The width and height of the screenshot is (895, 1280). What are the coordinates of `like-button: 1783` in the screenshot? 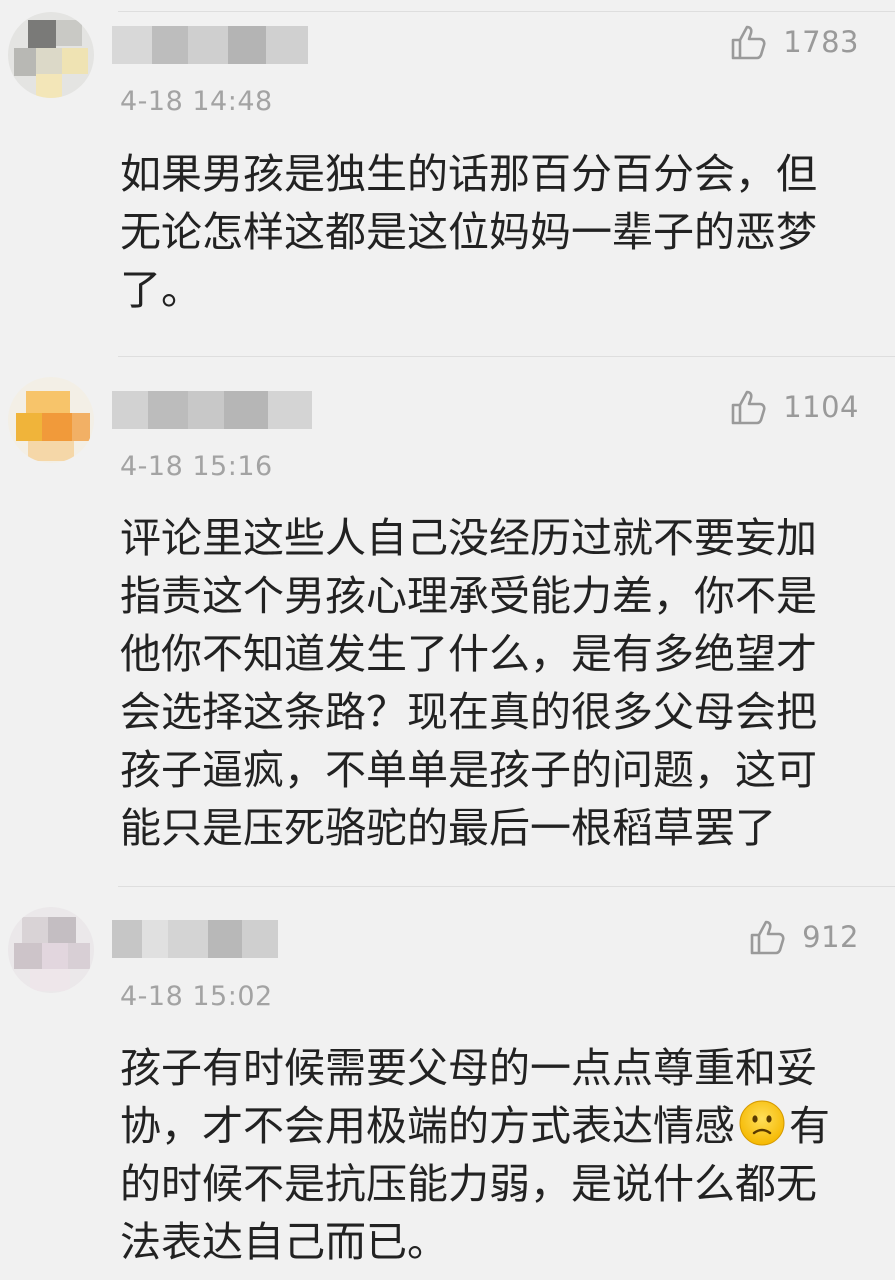 It's located at (794, 42).